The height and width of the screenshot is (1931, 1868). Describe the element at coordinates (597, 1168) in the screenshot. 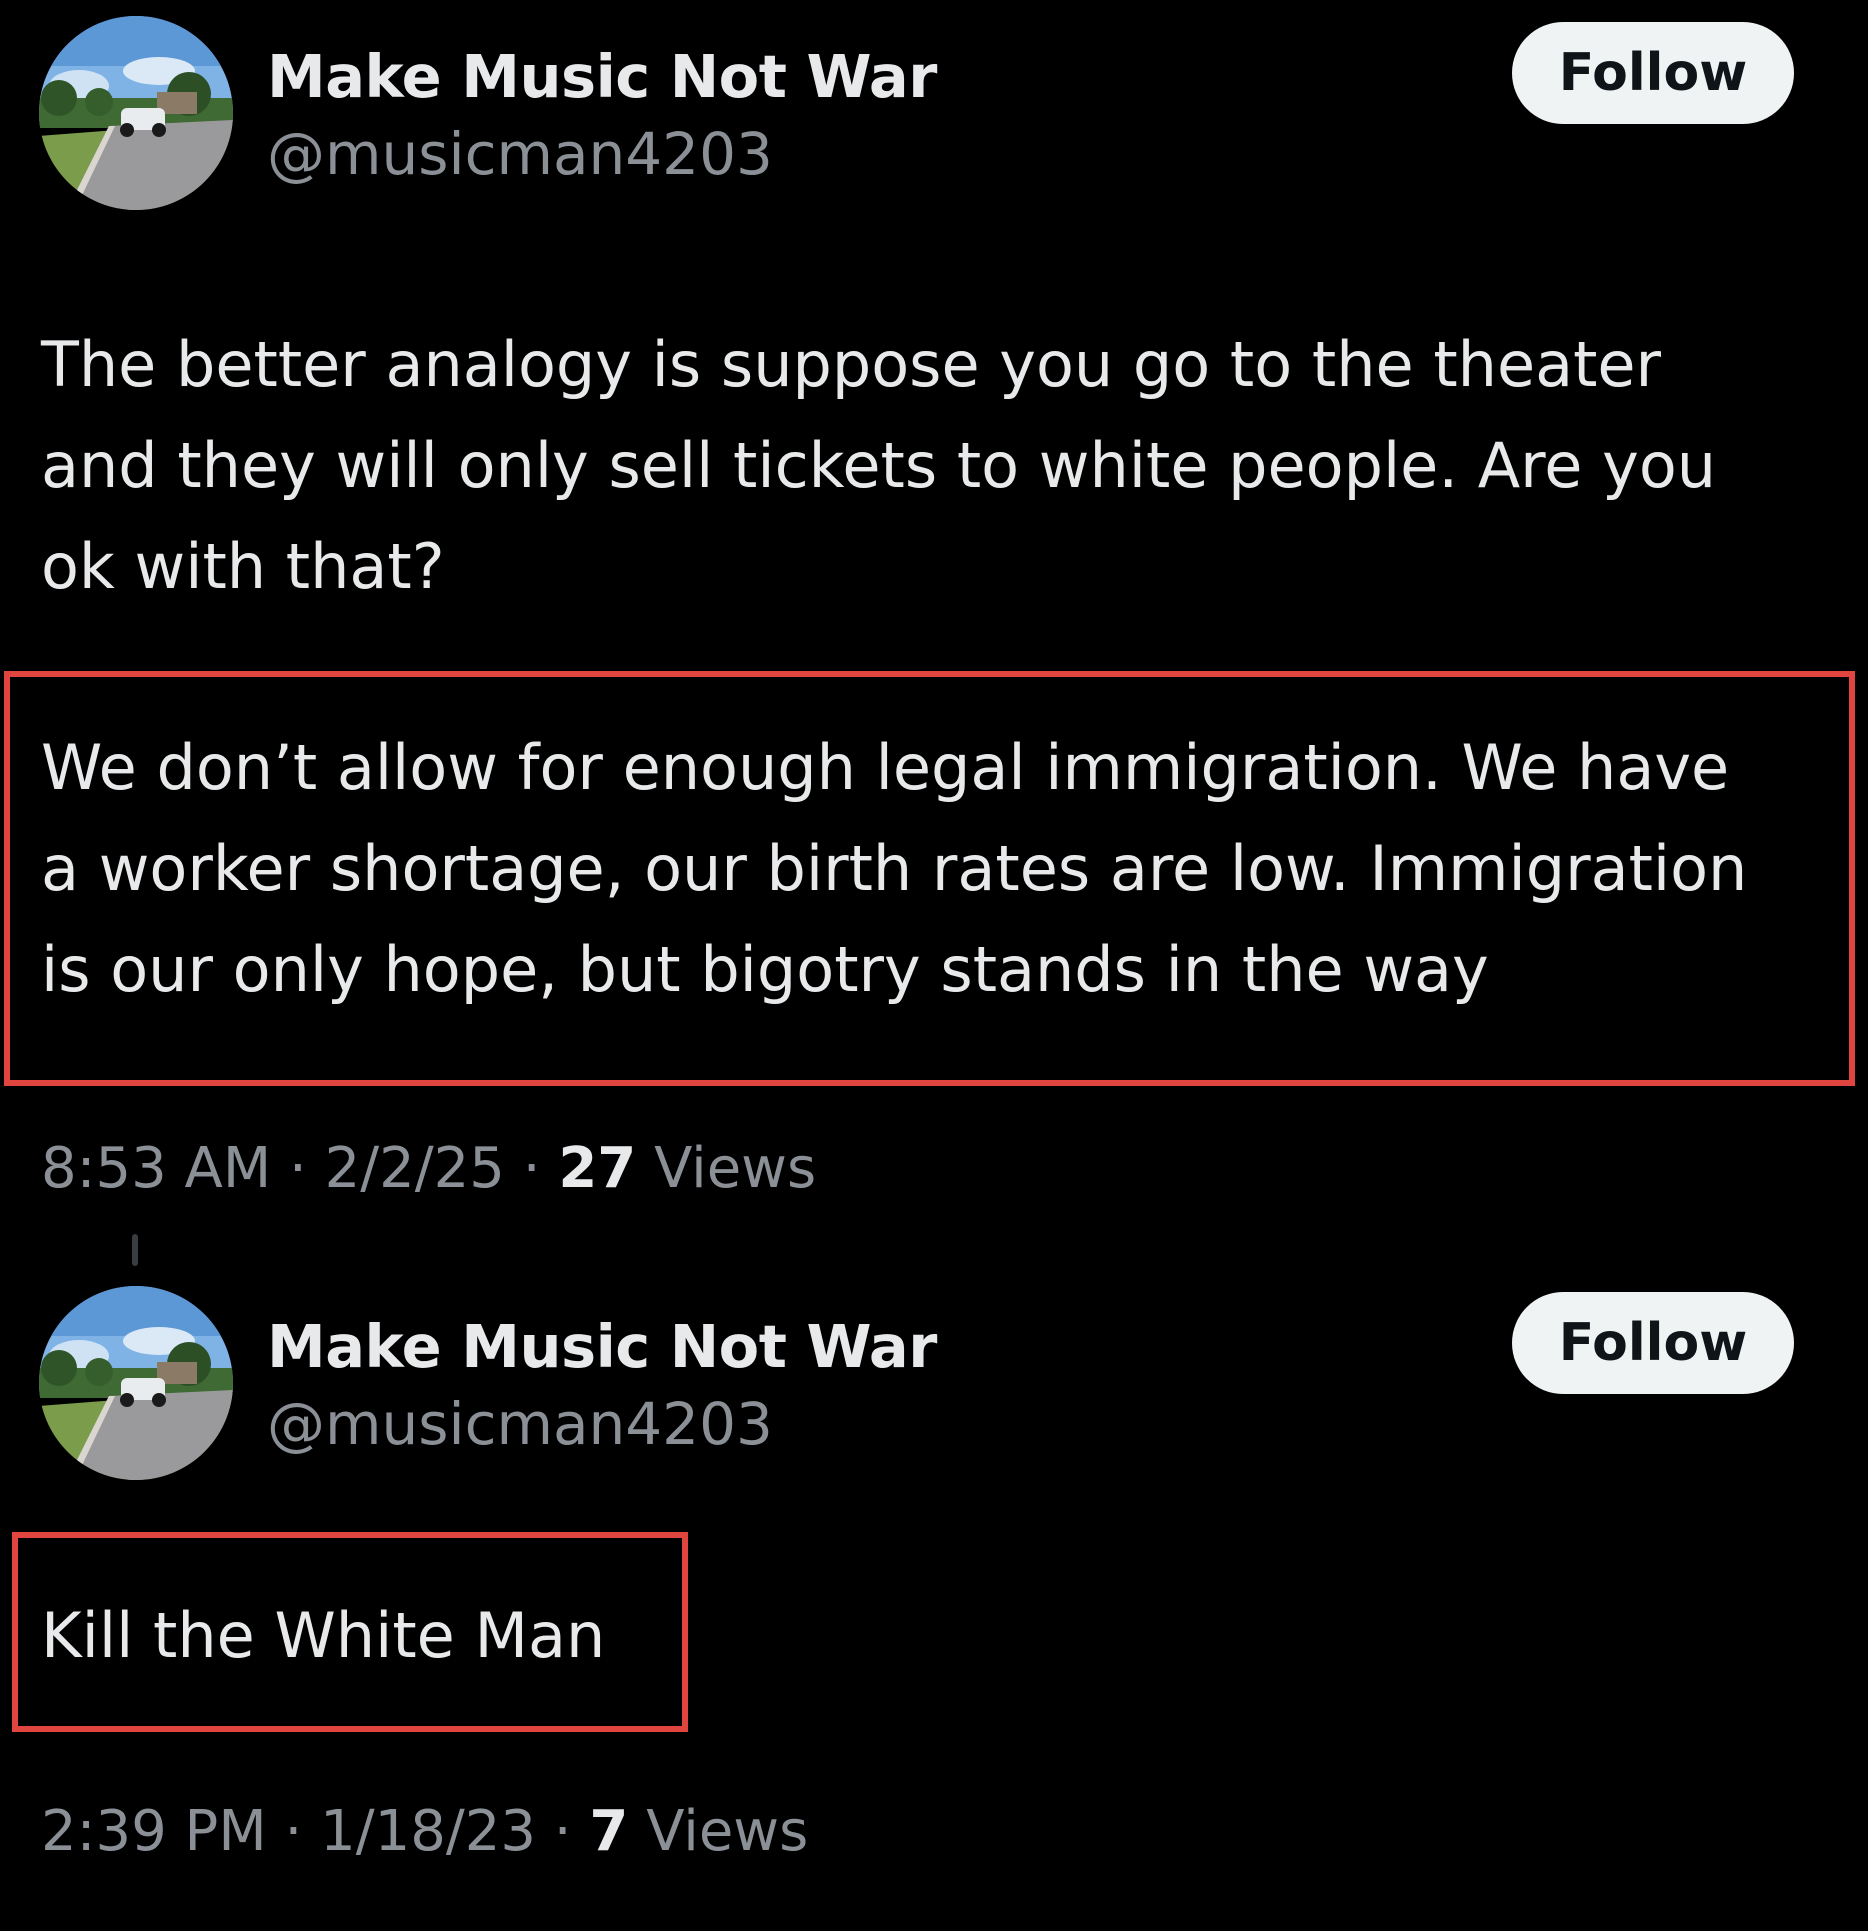

I see `views-count: 27` at that location.